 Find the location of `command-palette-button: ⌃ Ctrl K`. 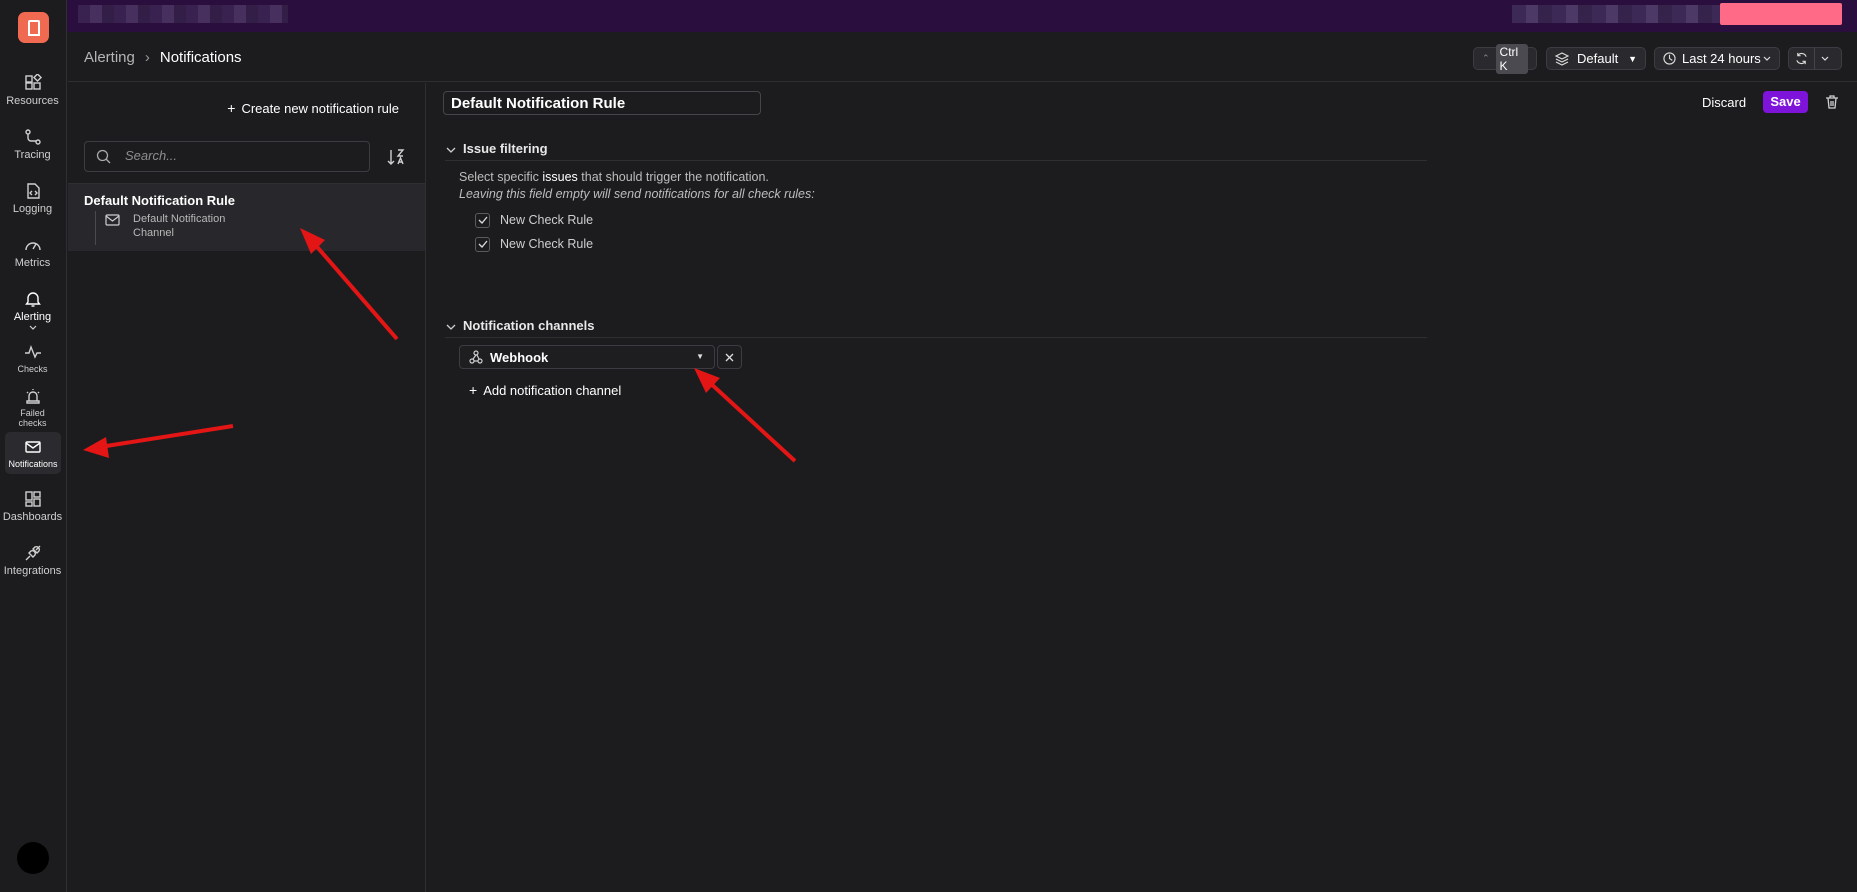

command-palette-button: ⌃ Ctrl K is located at coordinates (1505, 58).